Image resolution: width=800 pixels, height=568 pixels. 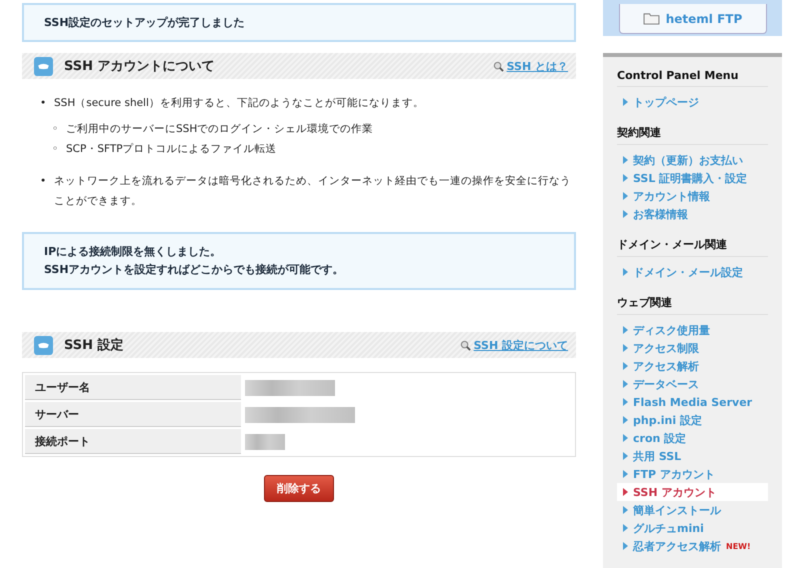 What do you see at coordinates (738, 546) in the screenshot?
I see `new-label: NEW!` at bounding box center [738, 546].